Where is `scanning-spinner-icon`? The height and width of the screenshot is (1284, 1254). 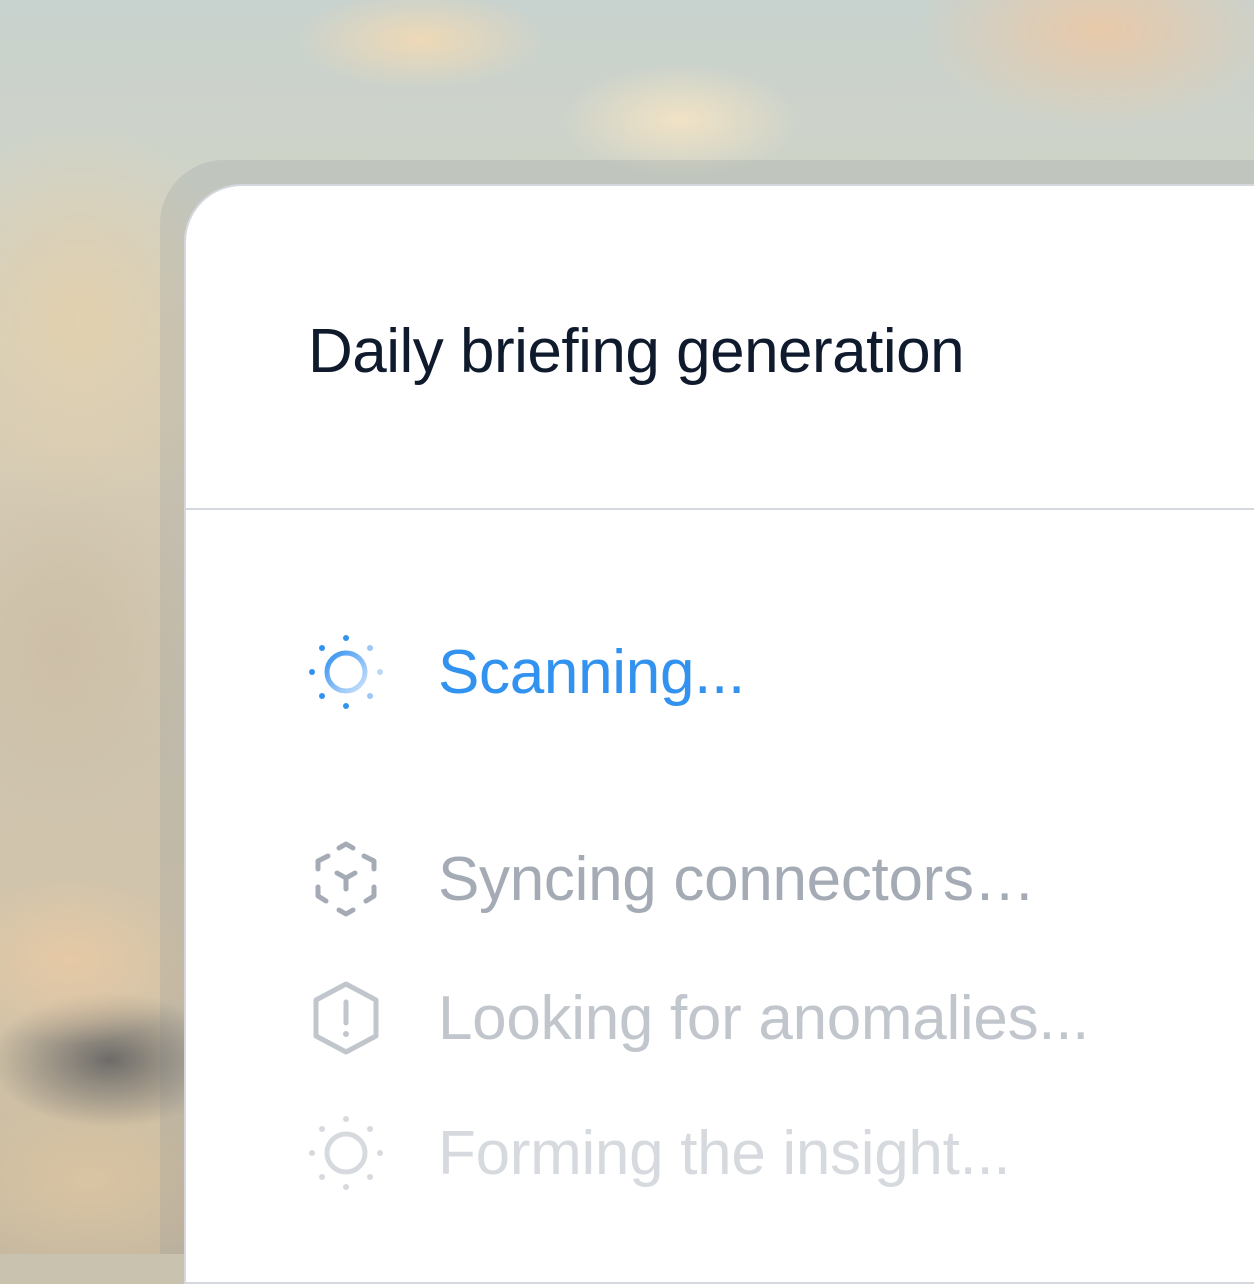 scanning-spinner-icon is located at coordinates (346, 672).